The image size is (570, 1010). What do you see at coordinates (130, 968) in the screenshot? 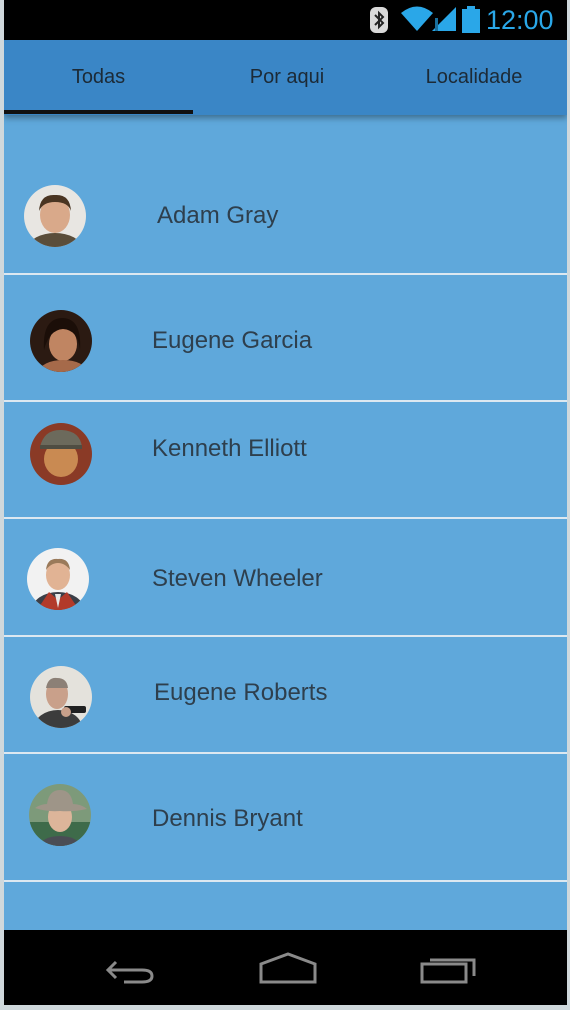
I see `back-icon` at bounding box center [130, 968].